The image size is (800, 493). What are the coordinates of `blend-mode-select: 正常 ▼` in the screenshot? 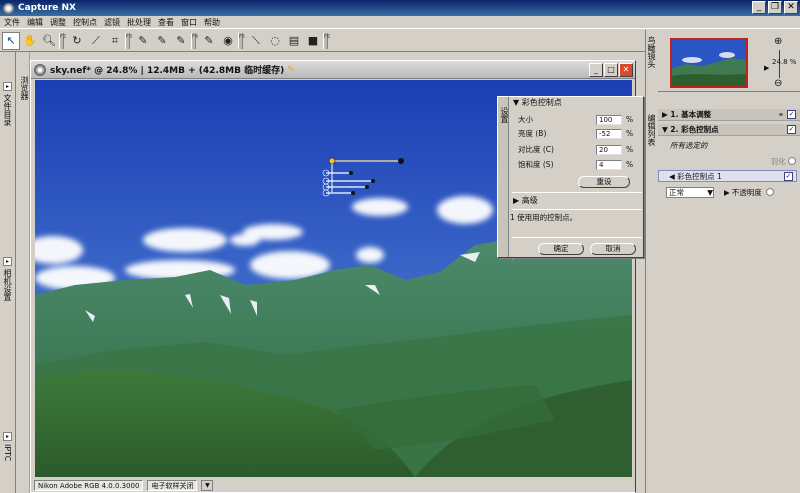 It's located at (690, 192).